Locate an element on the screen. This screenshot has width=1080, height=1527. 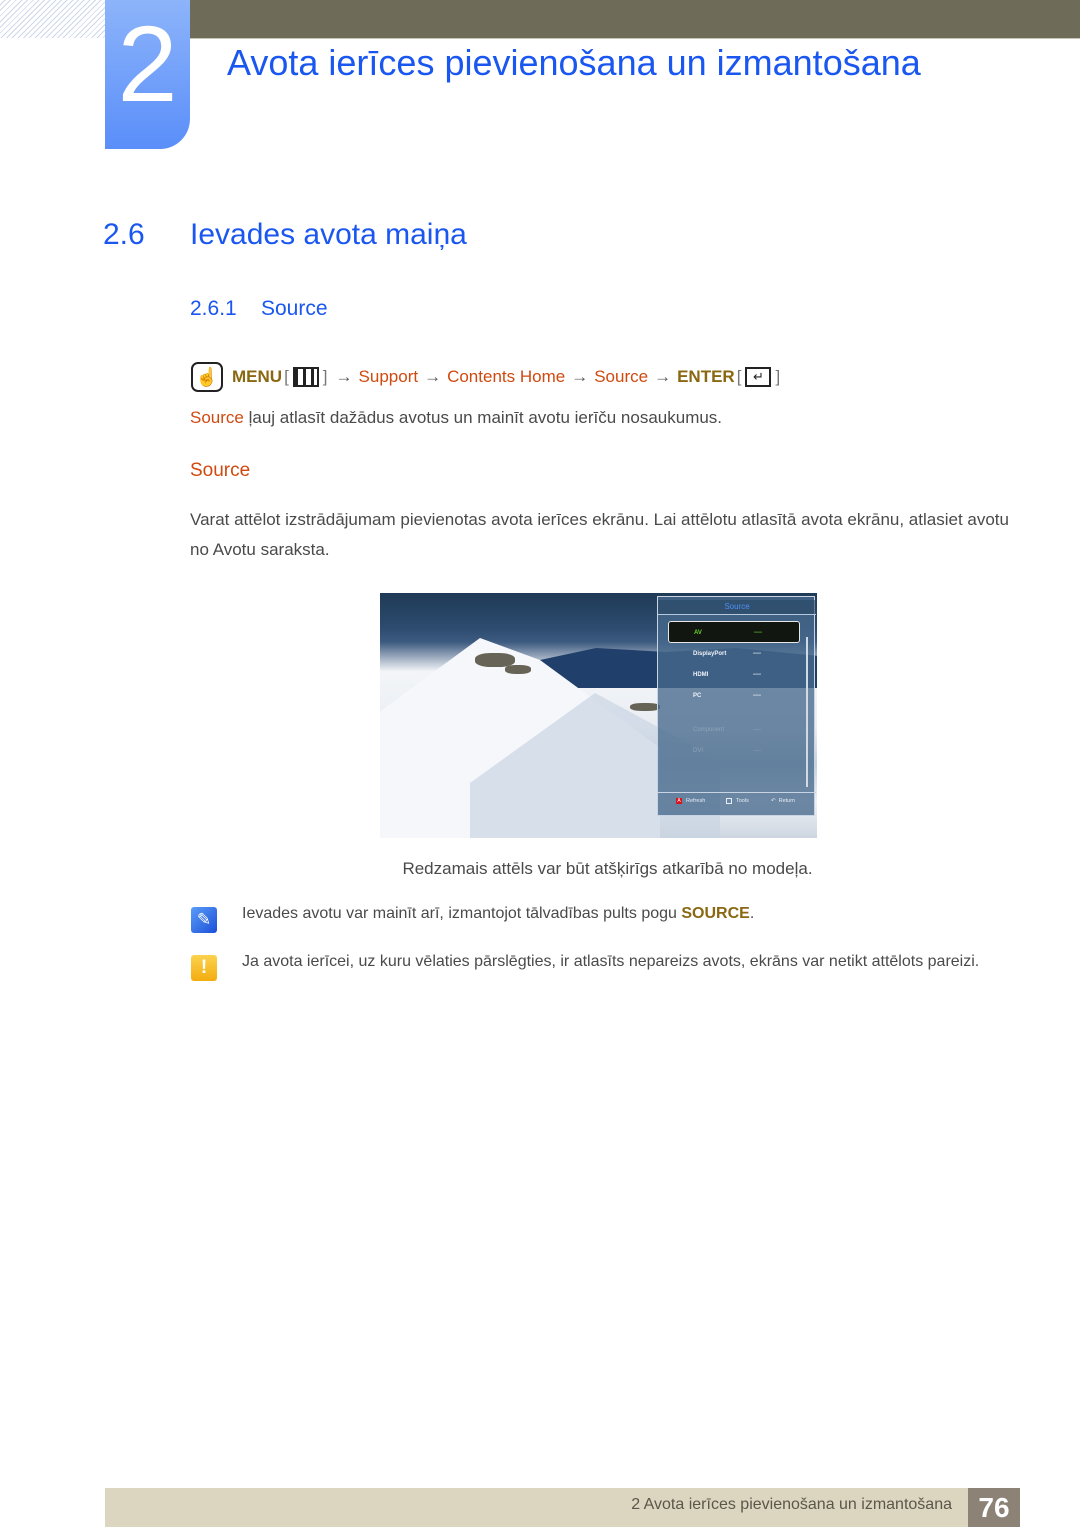
remote-touch-icon: ☝ is located at coordinates (207, 377).